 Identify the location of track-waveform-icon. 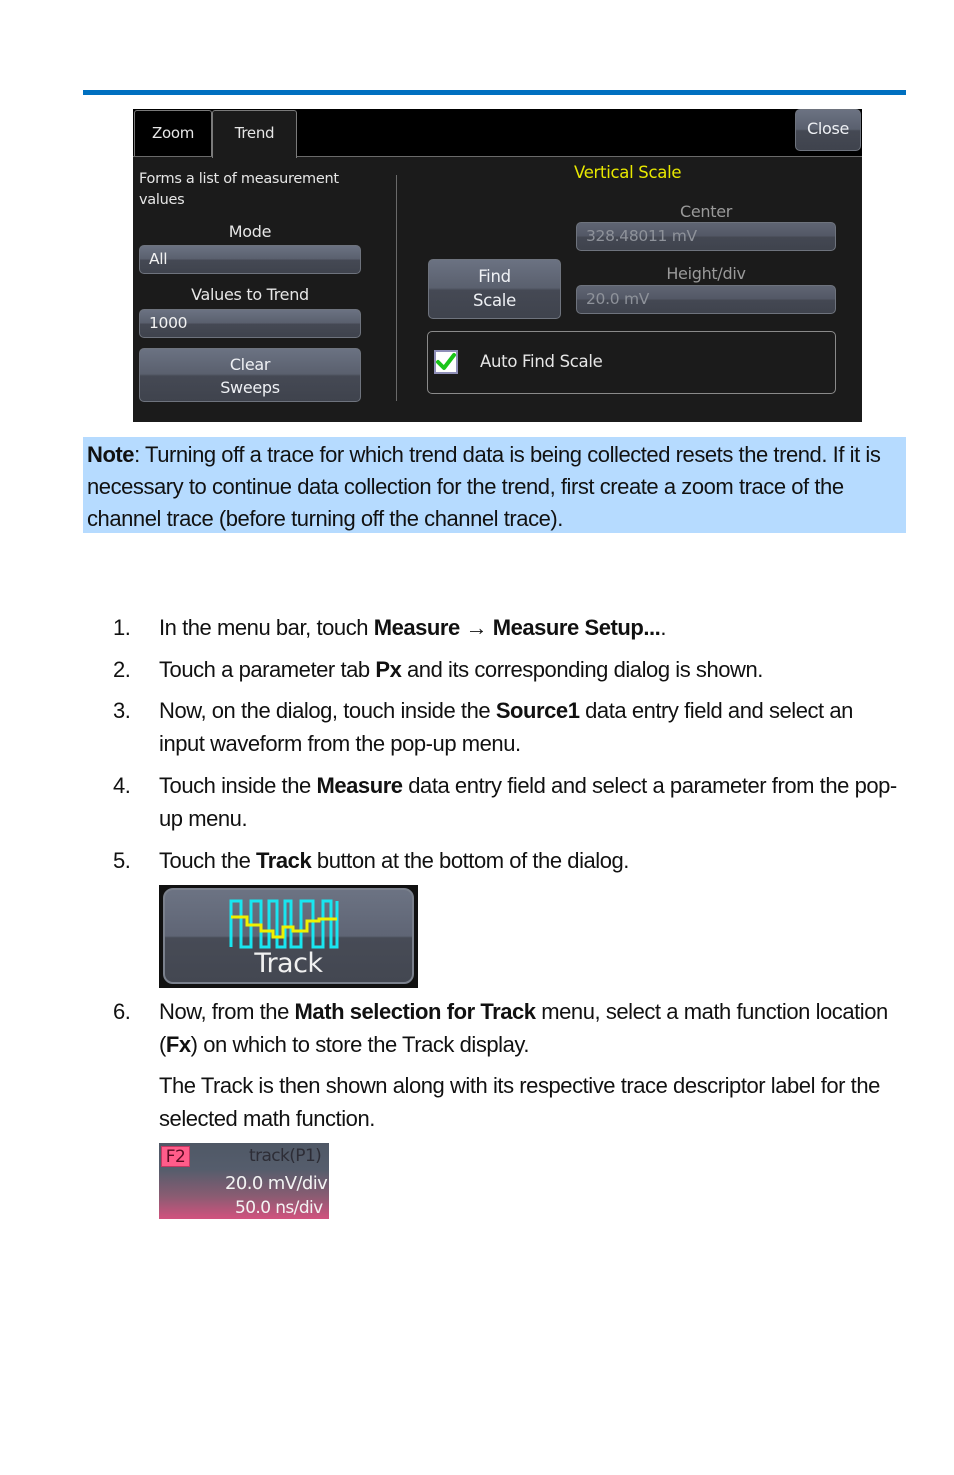
(284, 924).